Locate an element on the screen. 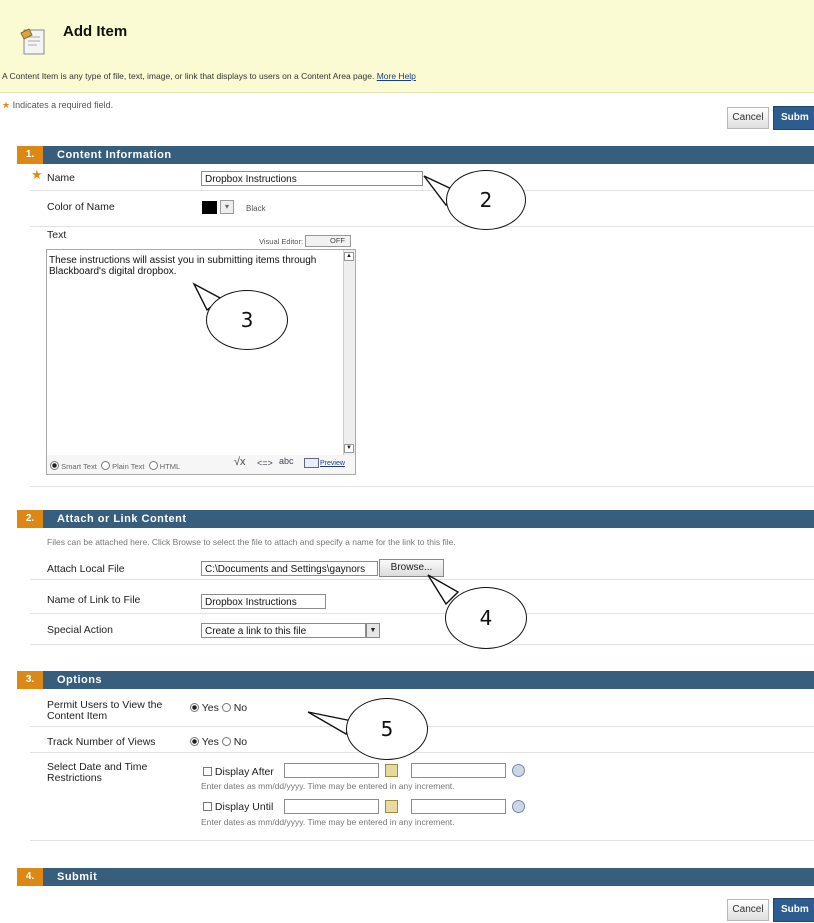  math-icon: √x is located at coordinates (240, 462).